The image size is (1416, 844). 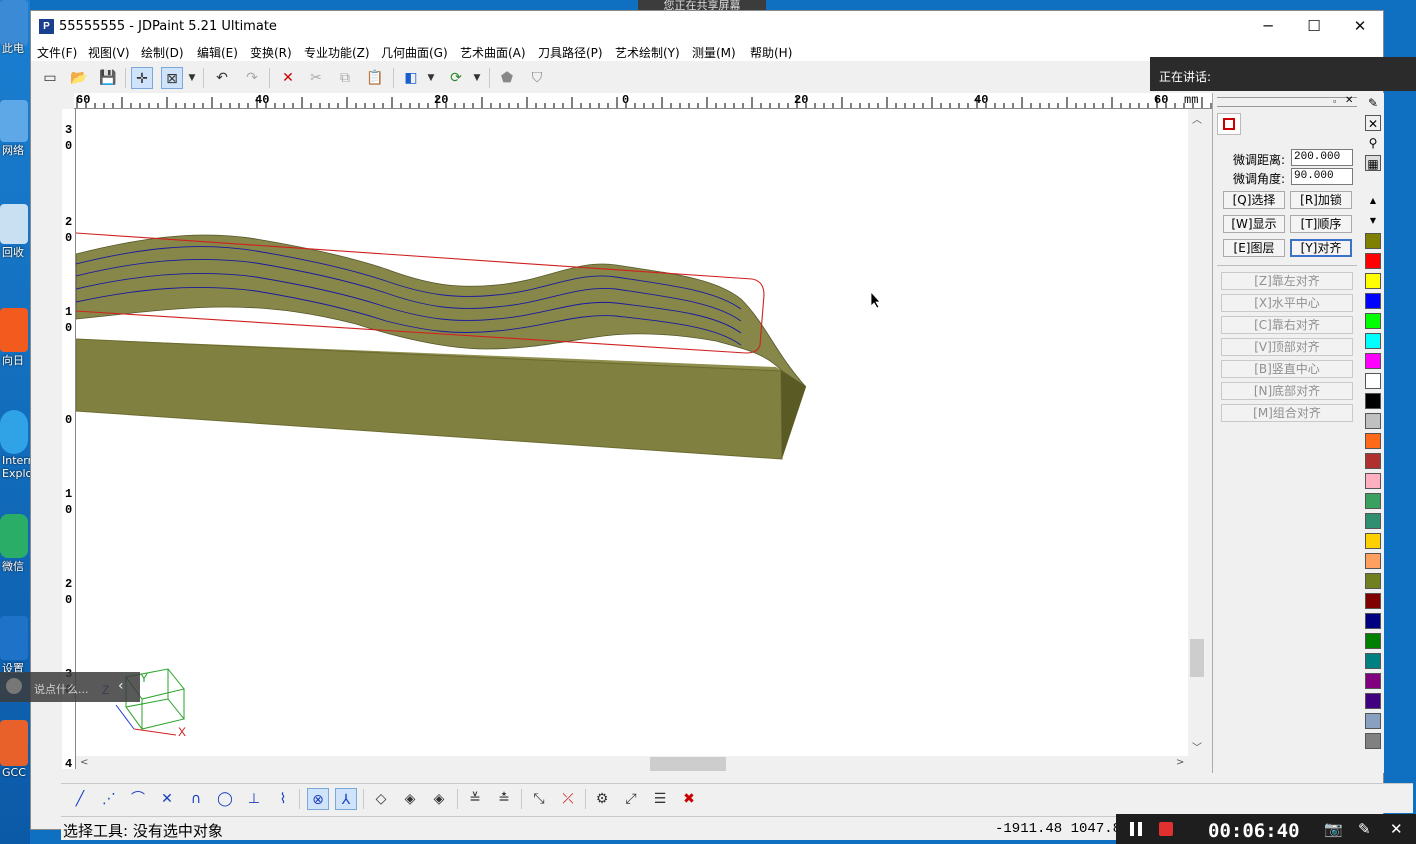 I want to click on circle-tool-icon: ◯, so click(x=225, y=799).